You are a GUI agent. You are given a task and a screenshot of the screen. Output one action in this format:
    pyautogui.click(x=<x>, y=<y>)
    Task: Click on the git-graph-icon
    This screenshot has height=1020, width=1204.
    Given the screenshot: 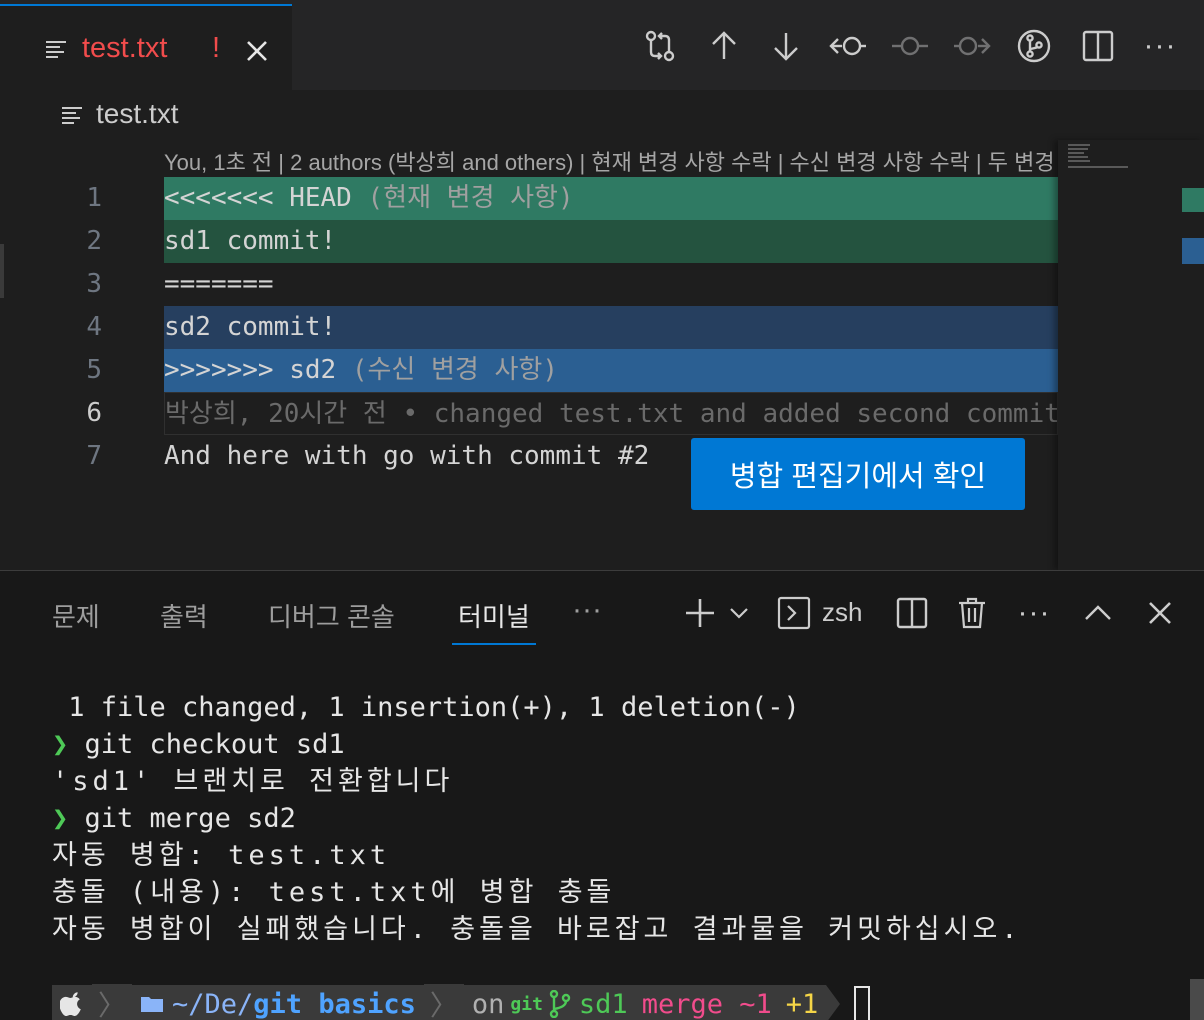 What is the action you would take?
    pyautogui.click(x=1034, y=46)
    